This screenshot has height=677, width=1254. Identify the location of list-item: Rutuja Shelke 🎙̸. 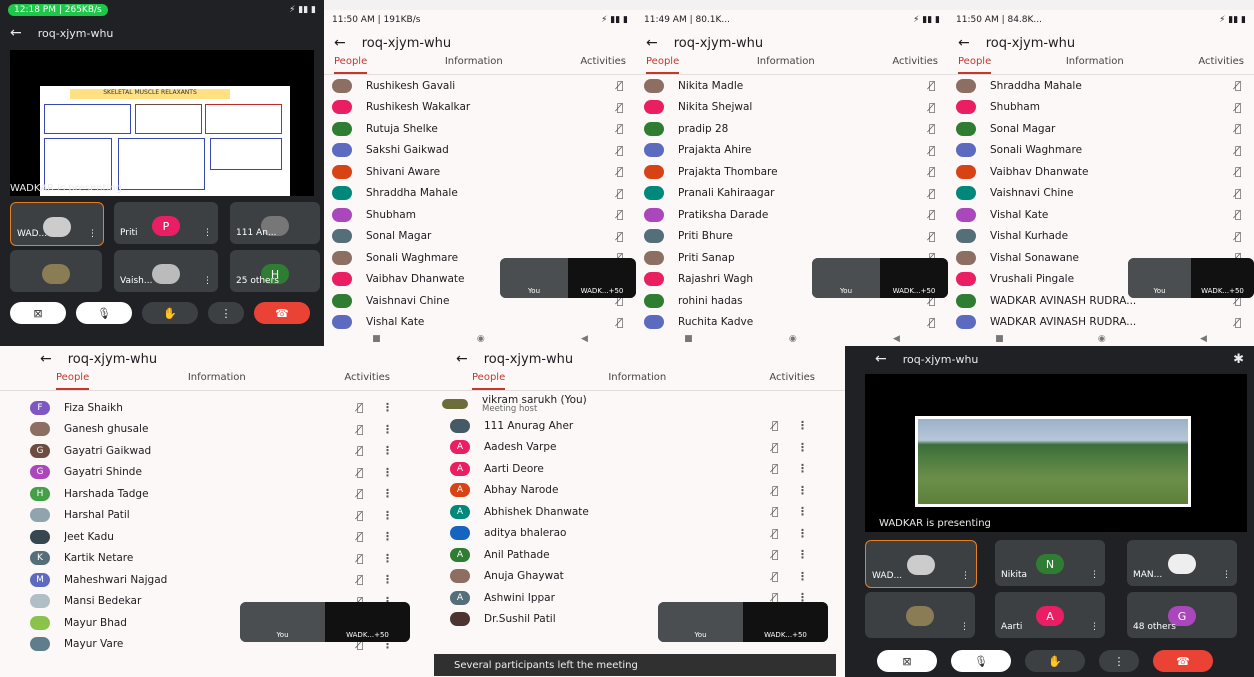
(480, 129).